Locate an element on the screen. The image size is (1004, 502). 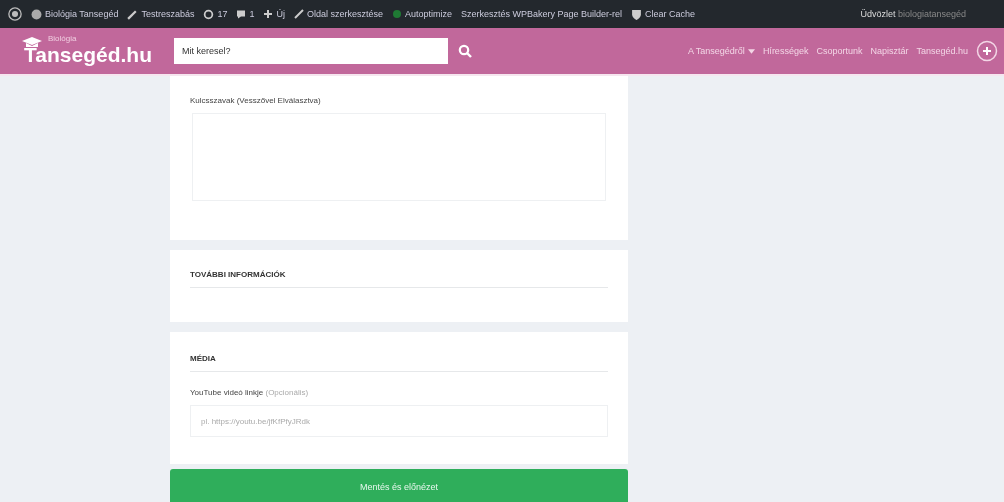
admin-bar-item: Oldal szerkesztése is located at coordinates (338, 14).